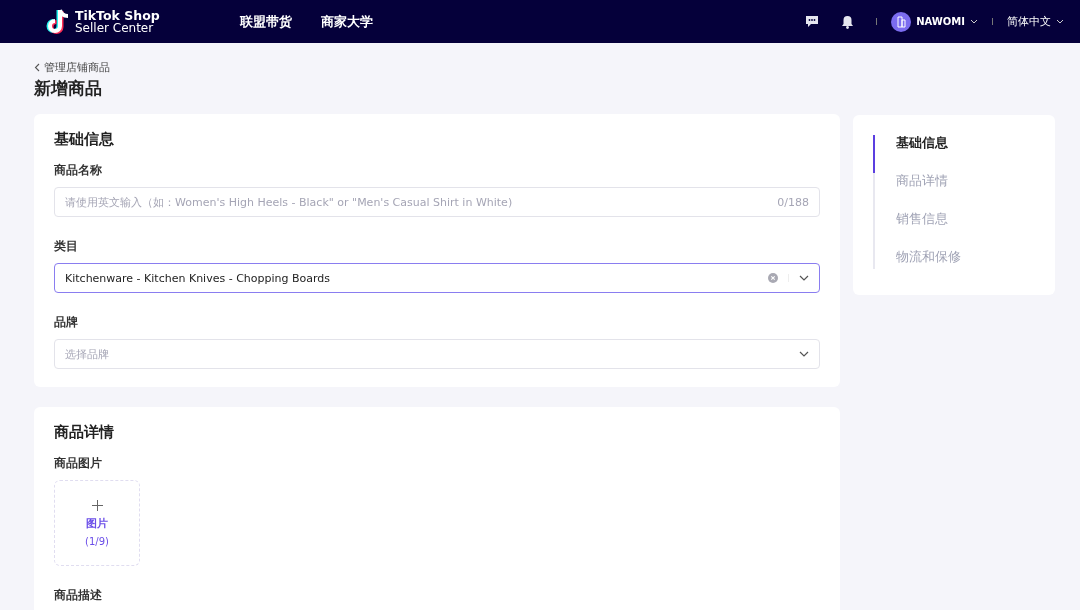  Describe the element at coordinates (812, 21) in the screenshot. I see `chat-icon` at that location.